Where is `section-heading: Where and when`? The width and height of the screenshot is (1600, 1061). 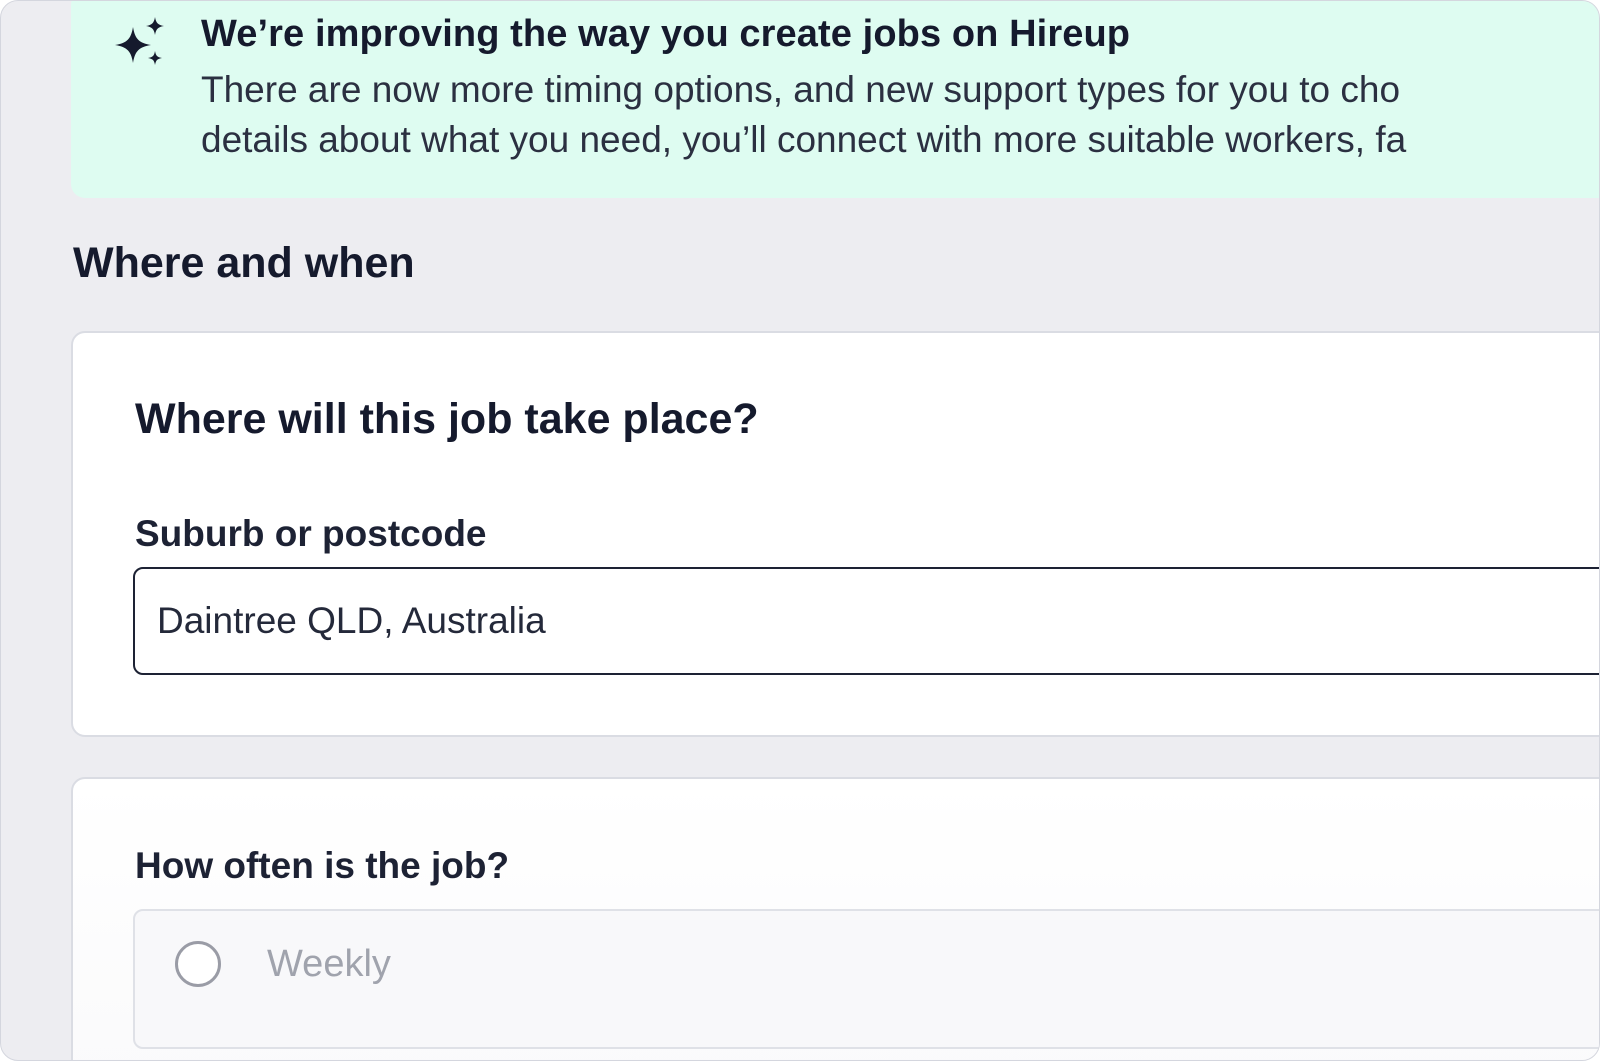 section-heading: Where and when is located at coordinates (244, 263).